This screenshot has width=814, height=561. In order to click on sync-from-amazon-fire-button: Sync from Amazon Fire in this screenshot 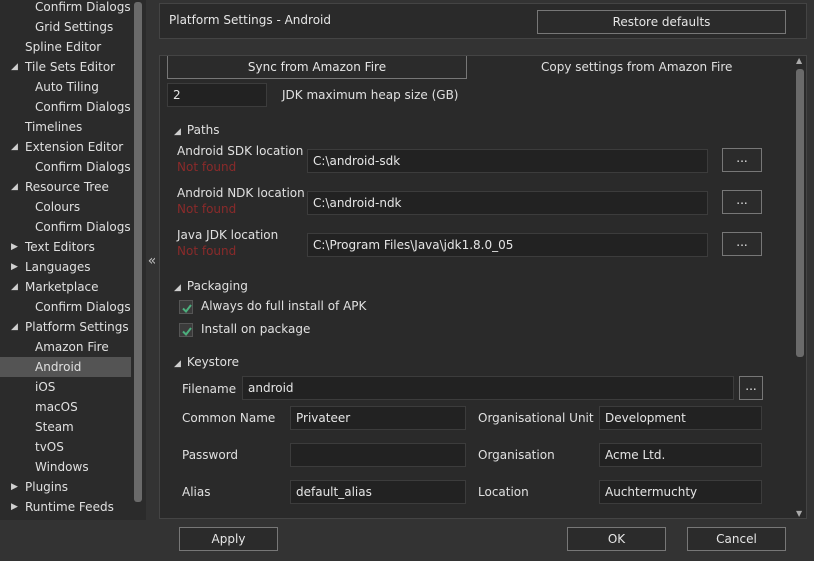, I will do `click(317, 67)`.